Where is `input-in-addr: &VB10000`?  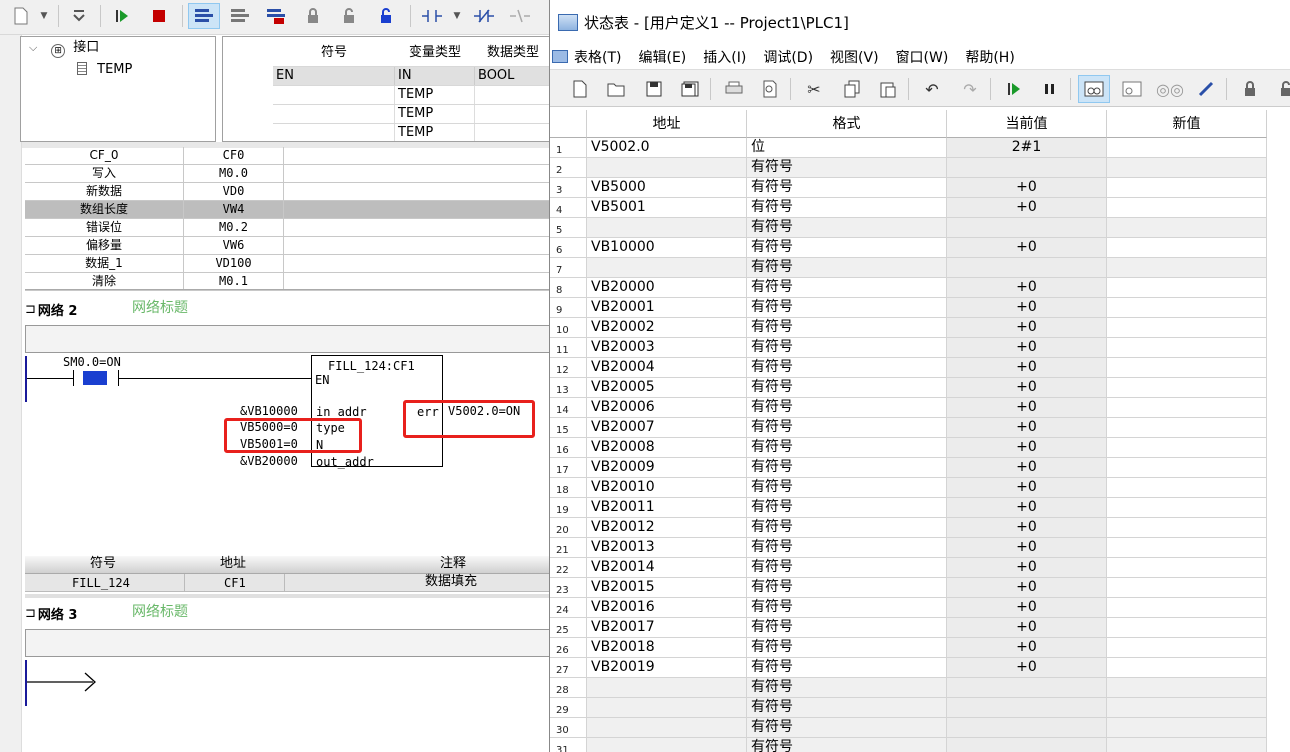 input-in-addr: &VB10000 is located at coordinates (269, 411).